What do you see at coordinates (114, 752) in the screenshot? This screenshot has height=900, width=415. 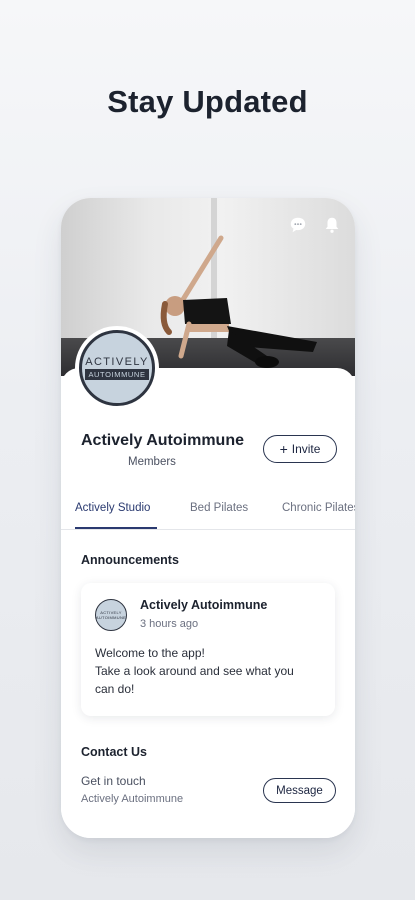 I see `contact-title: Contact Us` at bounding box center [114, 752].